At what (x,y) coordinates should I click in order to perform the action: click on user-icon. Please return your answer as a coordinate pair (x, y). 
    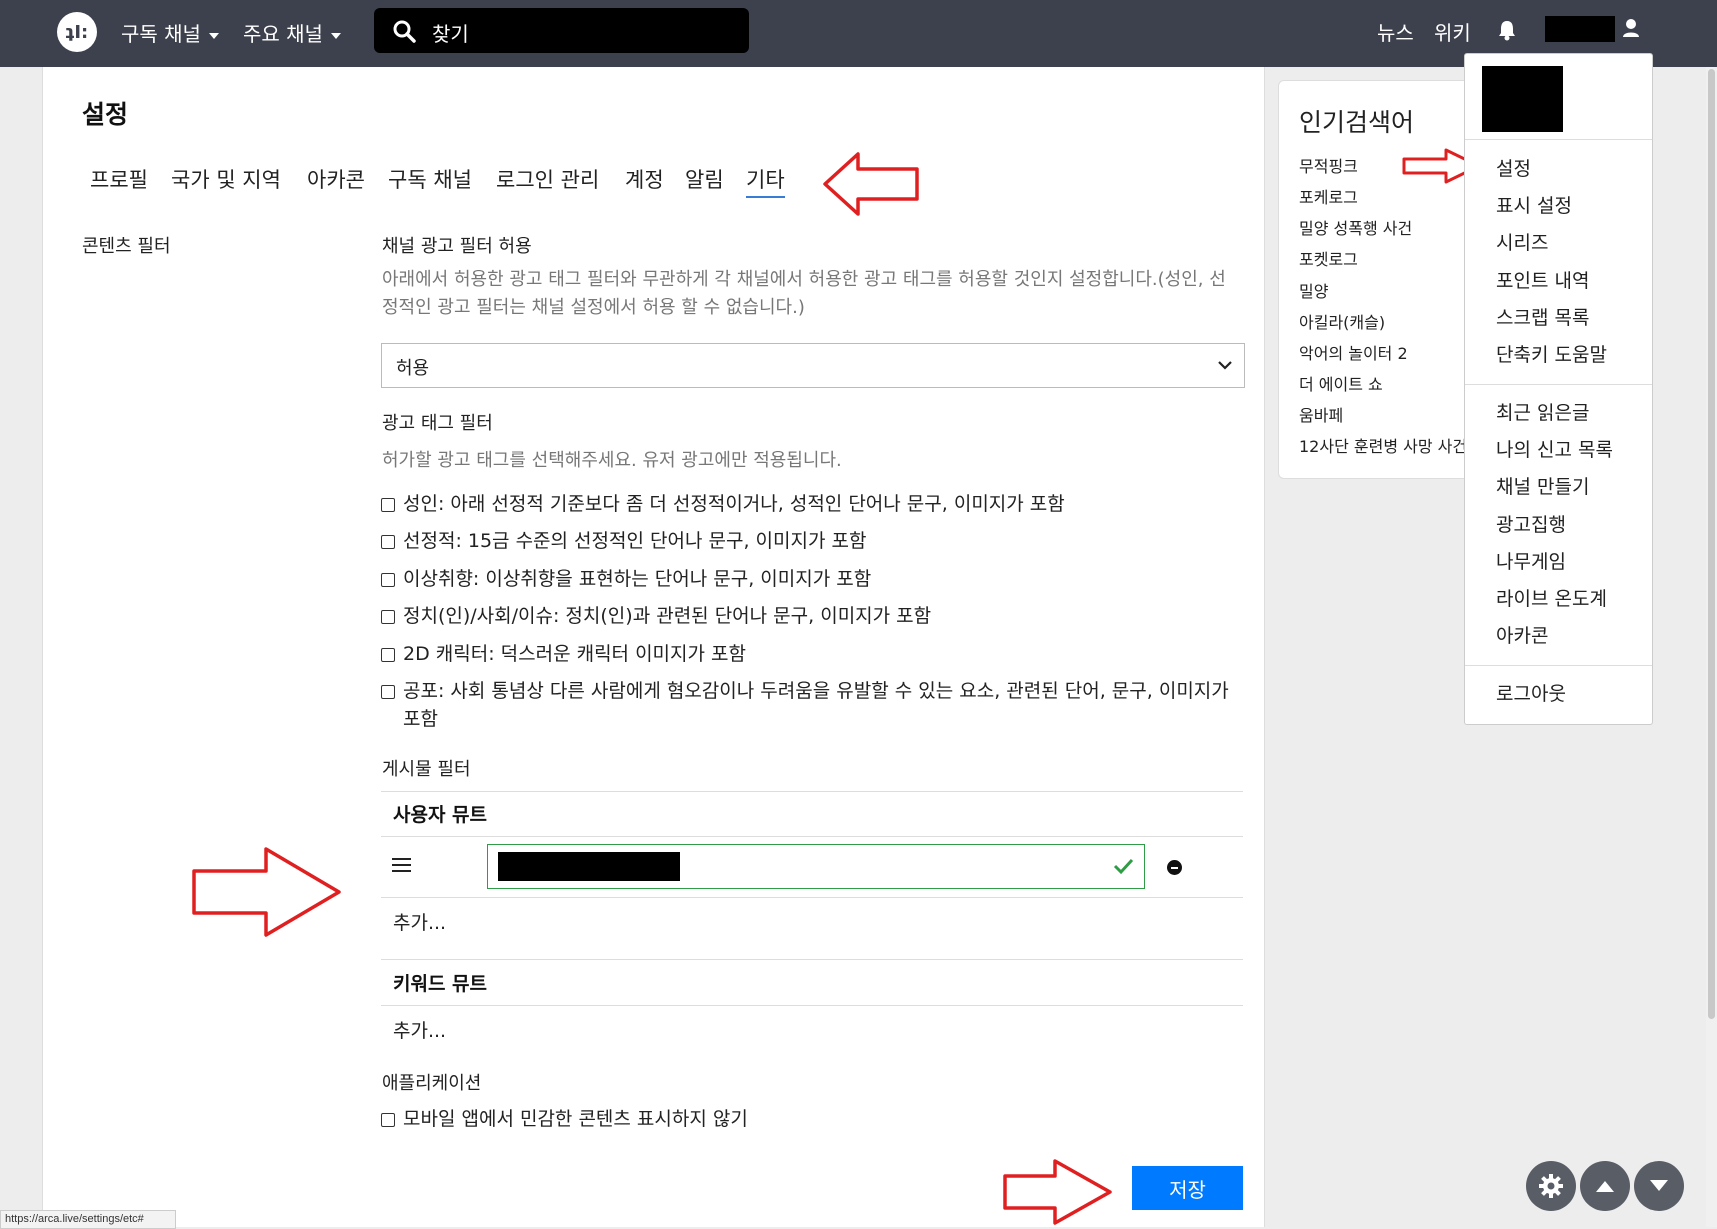
    Looking at the image, I should click on (1631, 28).